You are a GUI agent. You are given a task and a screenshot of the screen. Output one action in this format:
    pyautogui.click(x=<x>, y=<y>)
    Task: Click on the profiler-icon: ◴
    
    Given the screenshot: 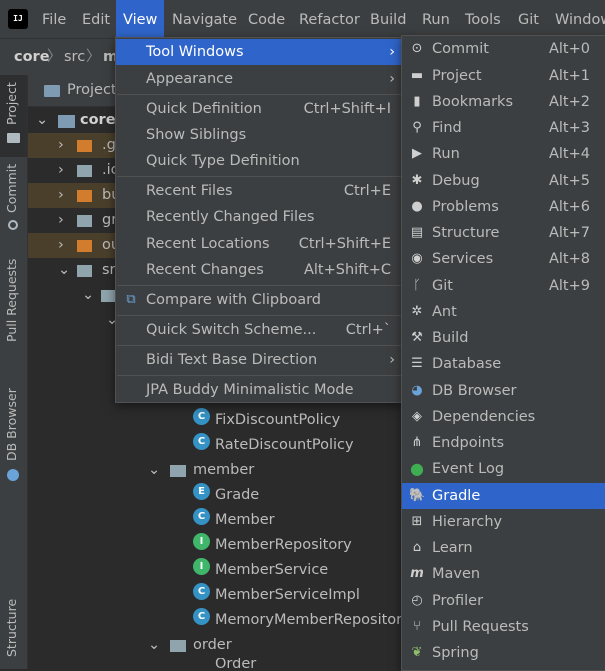 What is the action you would take?
    pyautogui.click(x=417, y=600)
    